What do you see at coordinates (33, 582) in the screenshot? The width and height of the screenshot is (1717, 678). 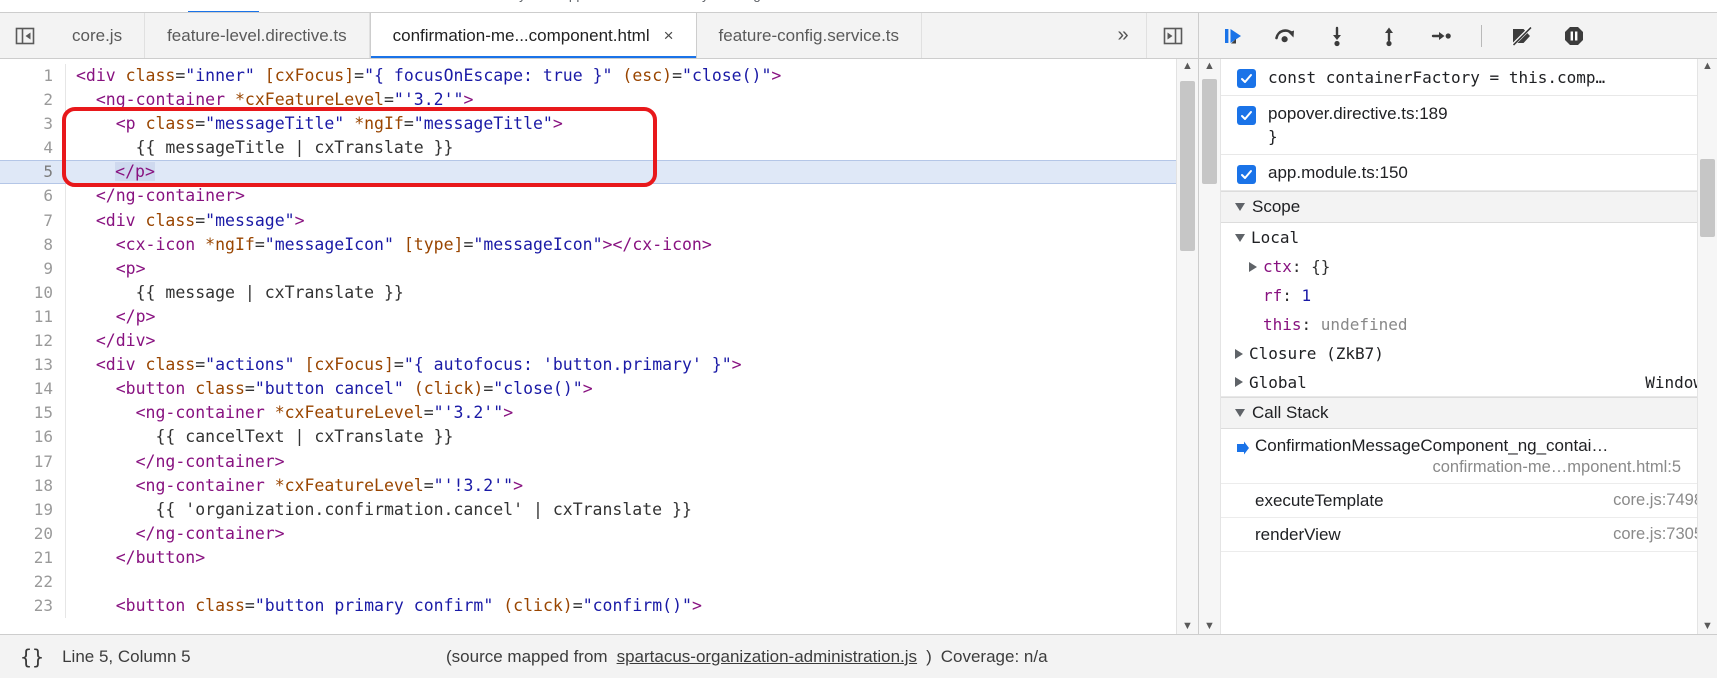 I see `line-number: 22` at bounding box center [33, 582].